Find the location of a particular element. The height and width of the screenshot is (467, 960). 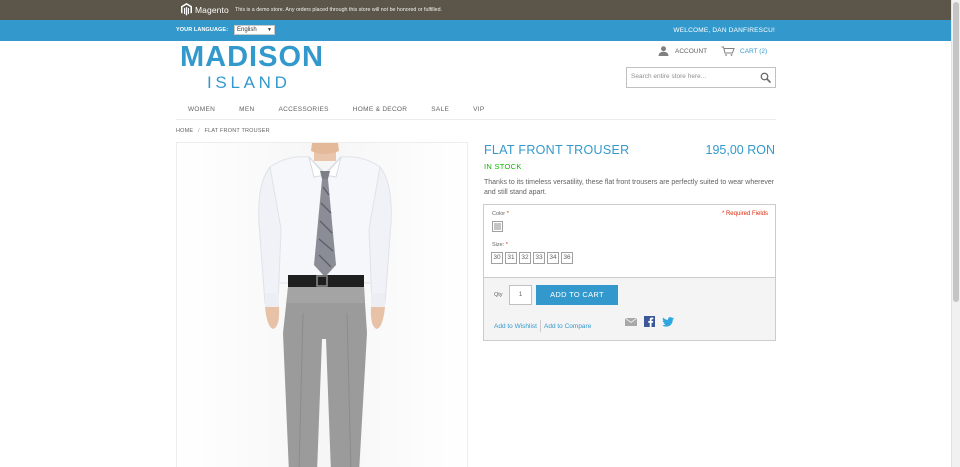

share-icons is located at coordinates (649, 321).